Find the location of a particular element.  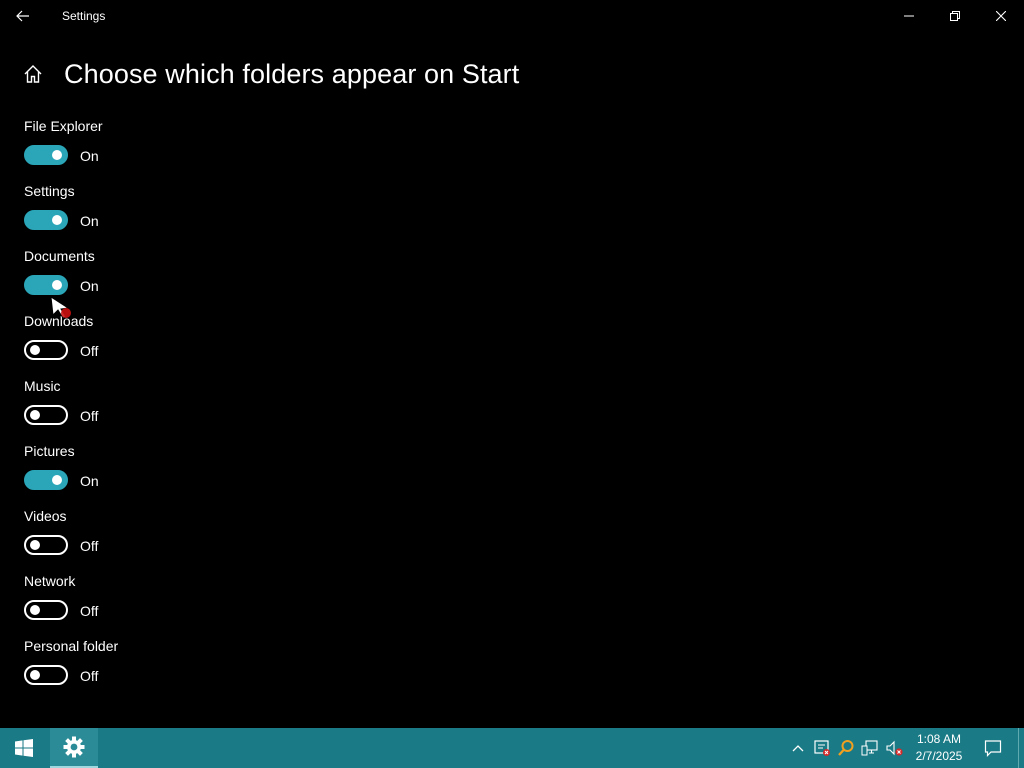

chevron-up-icon is located at coordinates (798, 748).